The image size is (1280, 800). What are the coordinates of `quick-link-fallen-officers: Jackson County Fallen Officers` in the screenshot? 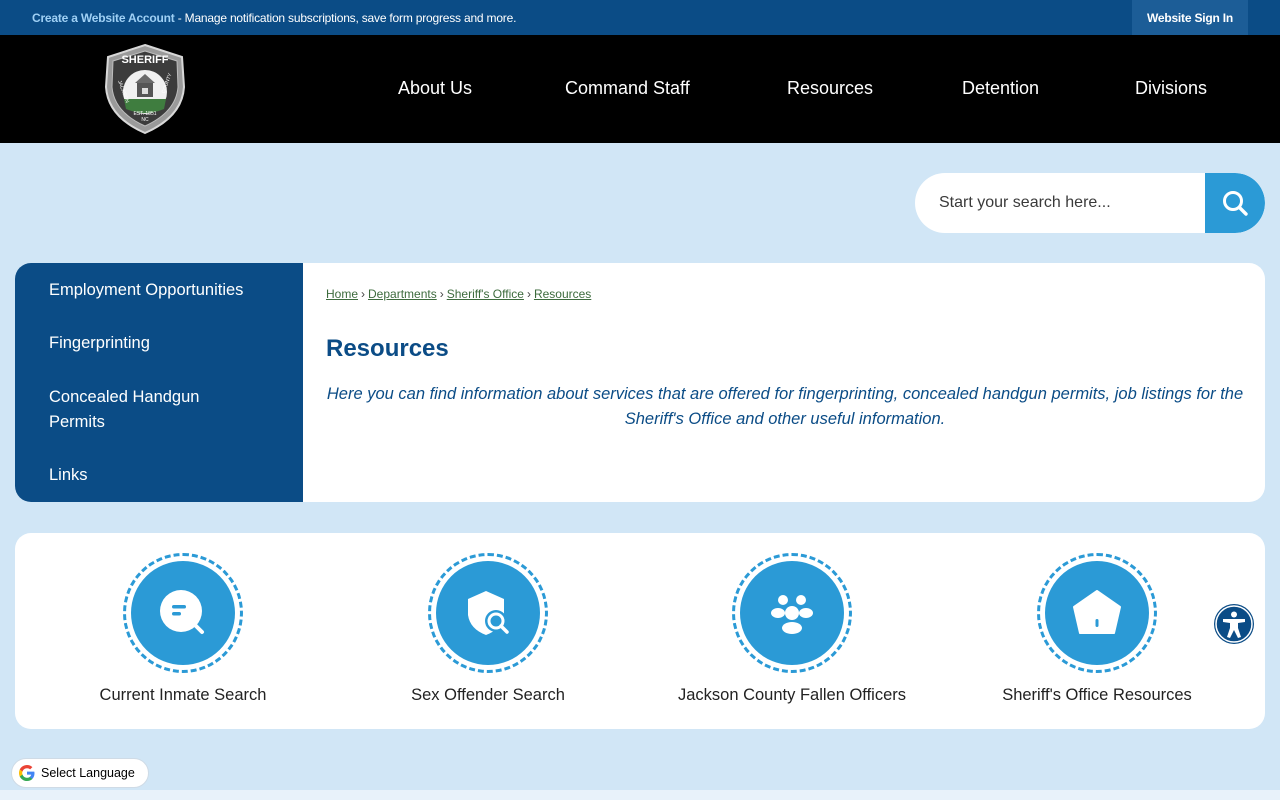 It's located at (792, 629).